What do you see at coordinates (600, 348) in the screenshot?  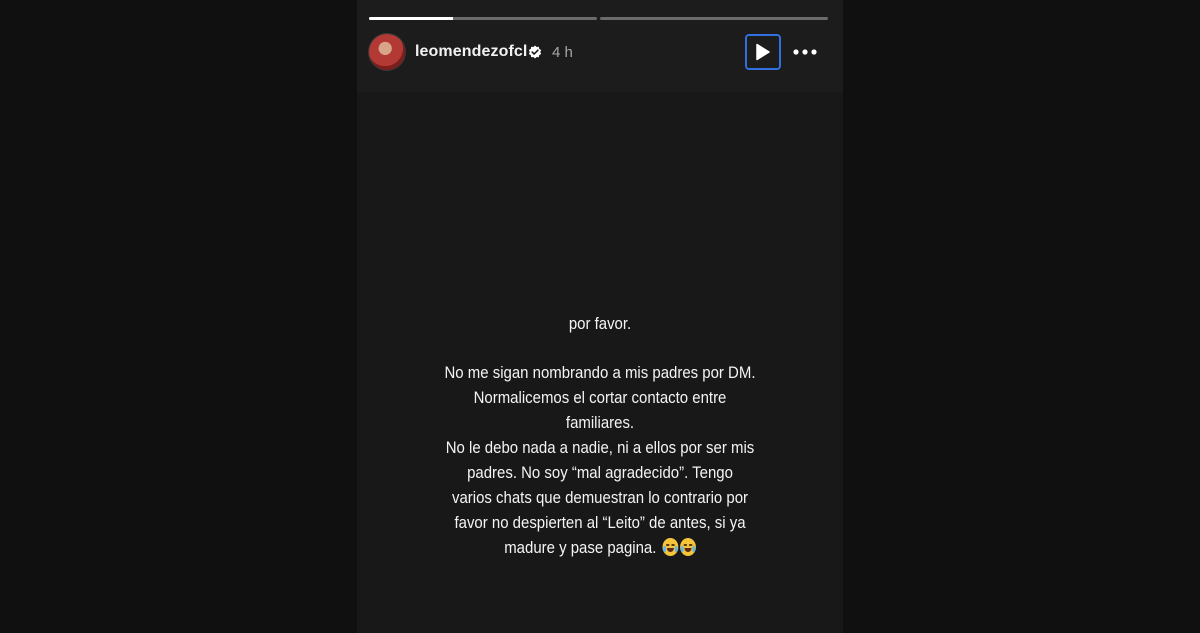 I see `story-text-spacer` at bounding box center [600, 348].